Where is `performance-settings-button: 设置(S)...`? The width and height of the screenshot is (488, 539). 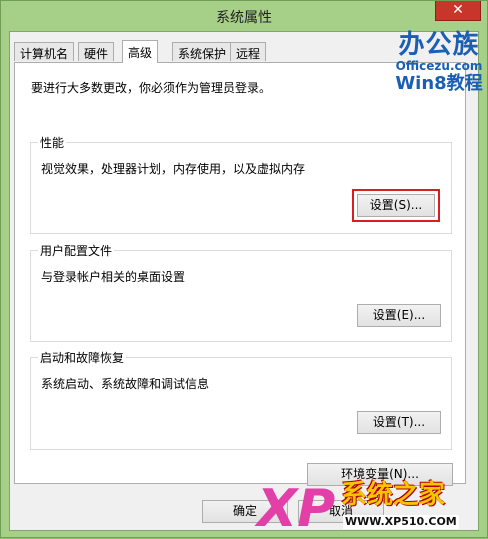
performance-settings-button: 设置(S)... is located at coordinates (396, 205).